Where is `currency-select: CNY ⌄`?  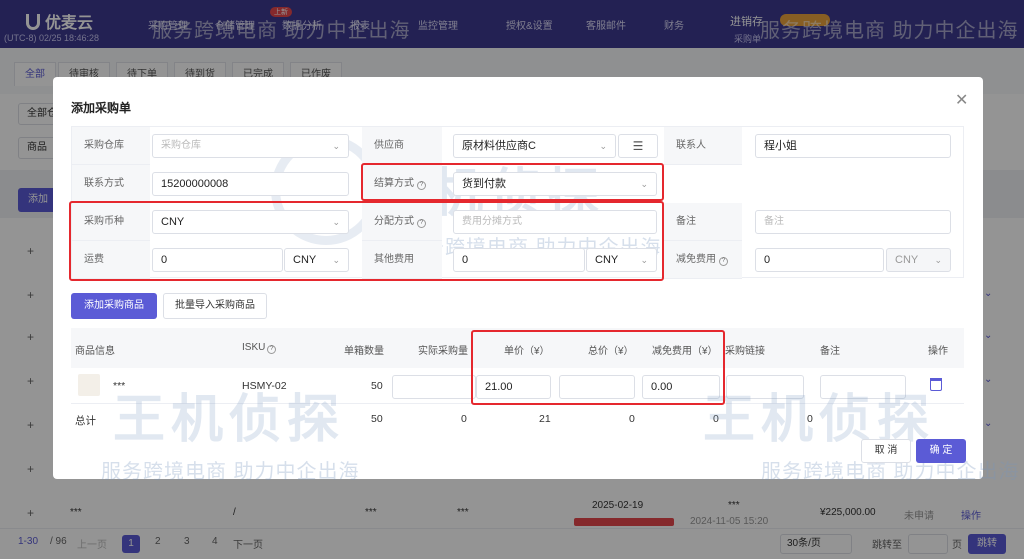
currency-select: CNY ⌄ is located at coordinates (250, 222).